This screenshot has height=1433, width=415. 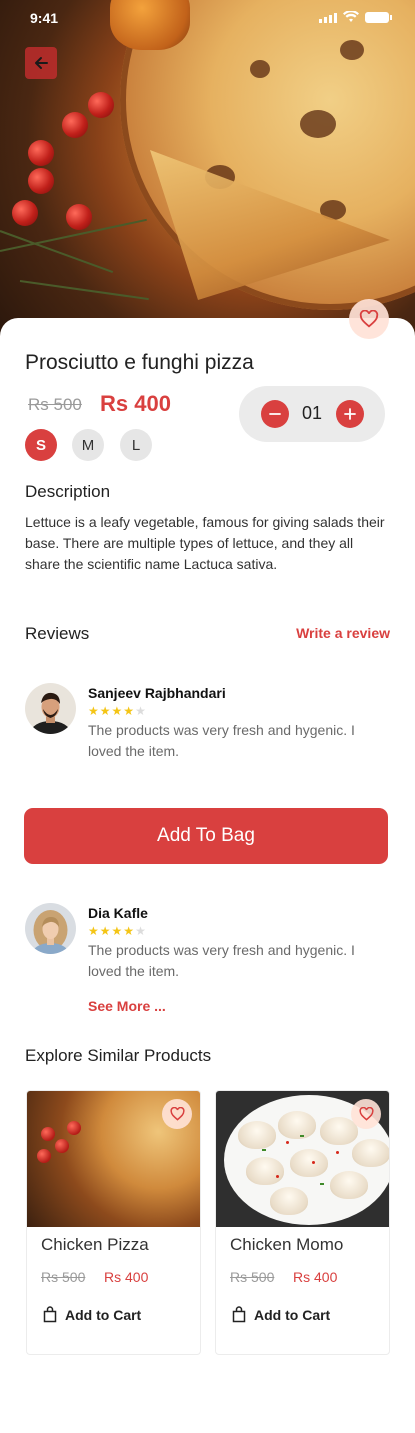 I want to click on reviewer-name: Dia Kafle, so click(x=118, y=913).